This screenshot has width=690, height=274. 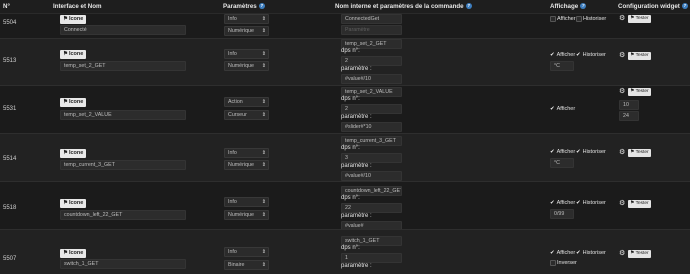 What do you see at coordinates (123, 165) in the screenshot?
I see `name-input: temp_current_3_GET` at bounding box center [123, 165].